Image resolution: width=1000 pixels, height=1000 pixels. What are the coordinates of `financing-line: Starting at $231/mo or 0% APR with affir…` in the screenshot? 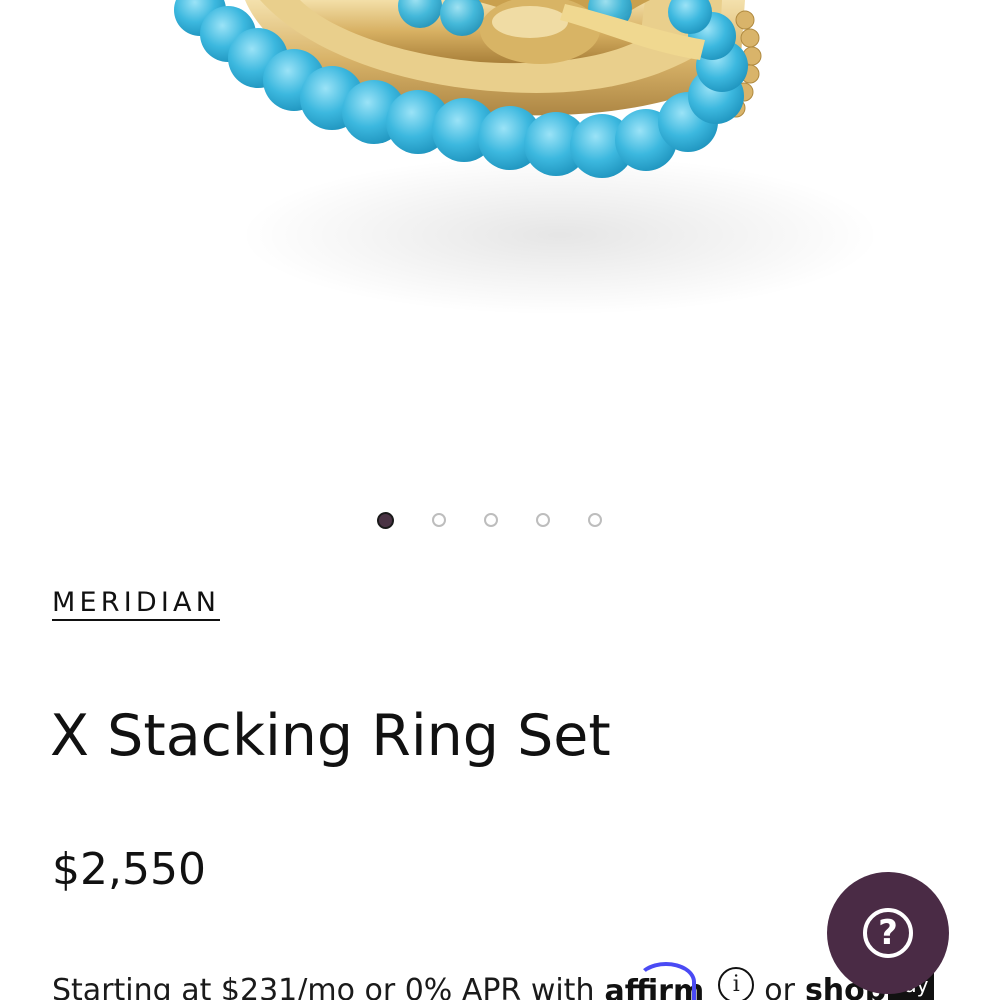 It's located at (493, 981).